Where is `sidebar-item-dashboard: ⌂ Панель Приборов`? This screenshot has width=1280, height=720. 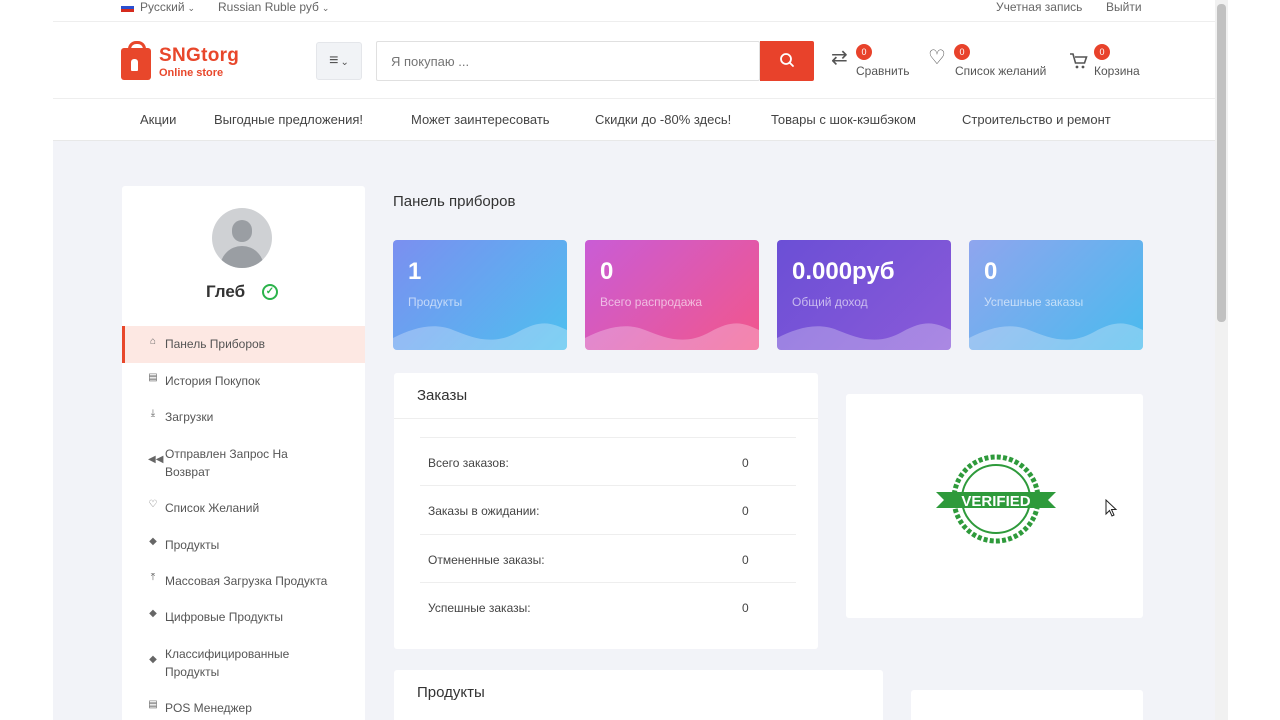 sidebar-item-dashboard: ⌂ Панель Приборов is located at coordinates (243, 344).